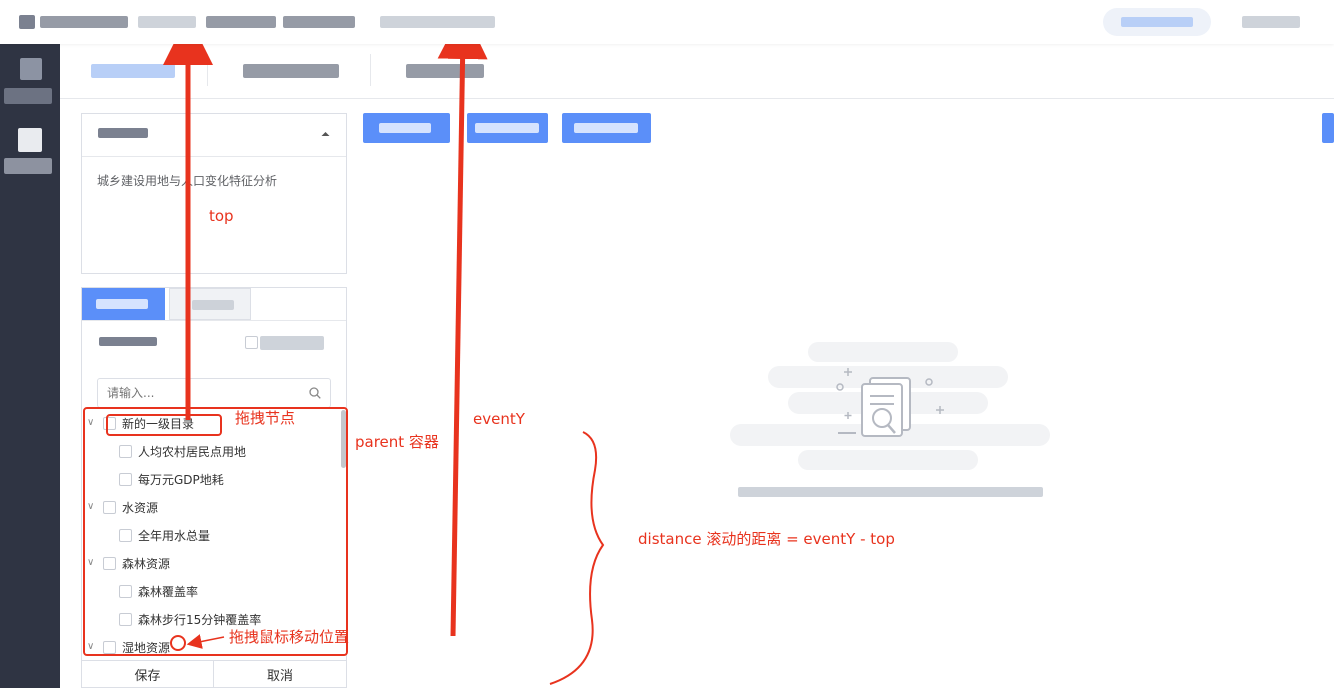 Image resolution: width=1334 pixels, height=688 pixels. What do you see at coordinates (667, 22) in the screenshot?
I see `top-navigation-bar` at bounding box center [667, 22].